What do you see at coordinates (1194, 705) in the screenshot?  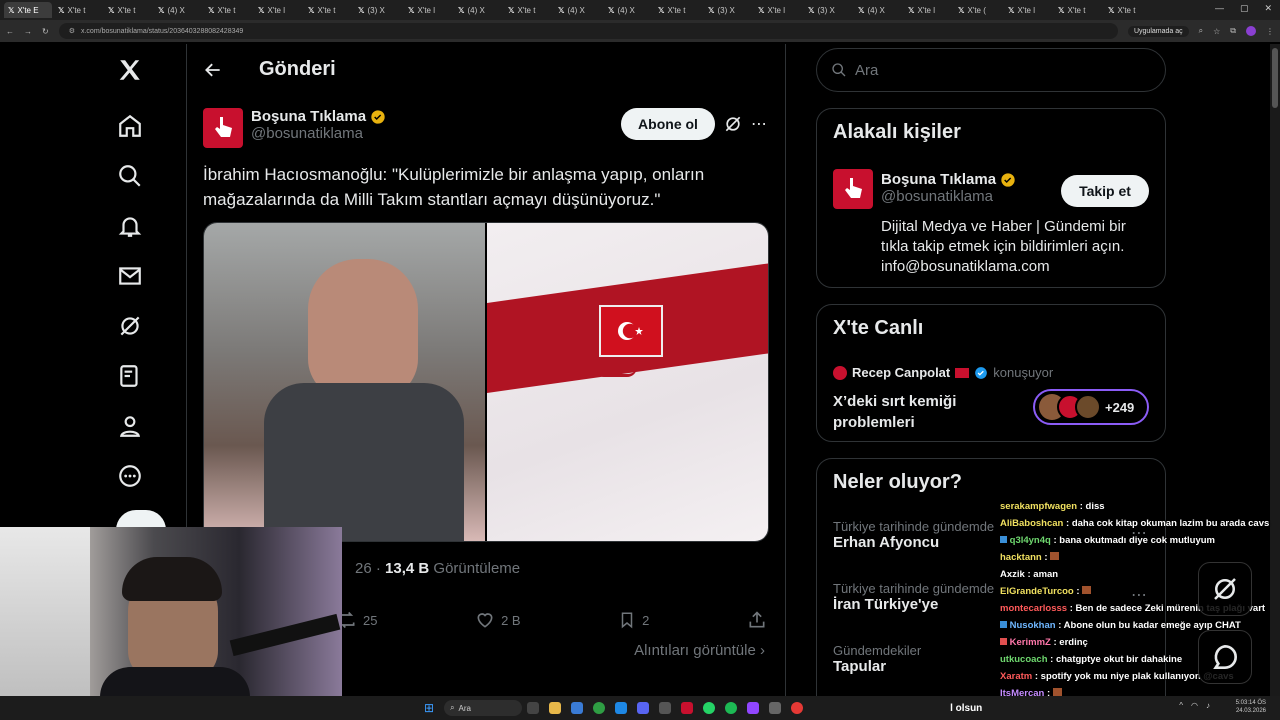 I see `network-icon: ◠` at bounding box center [1194, 705].